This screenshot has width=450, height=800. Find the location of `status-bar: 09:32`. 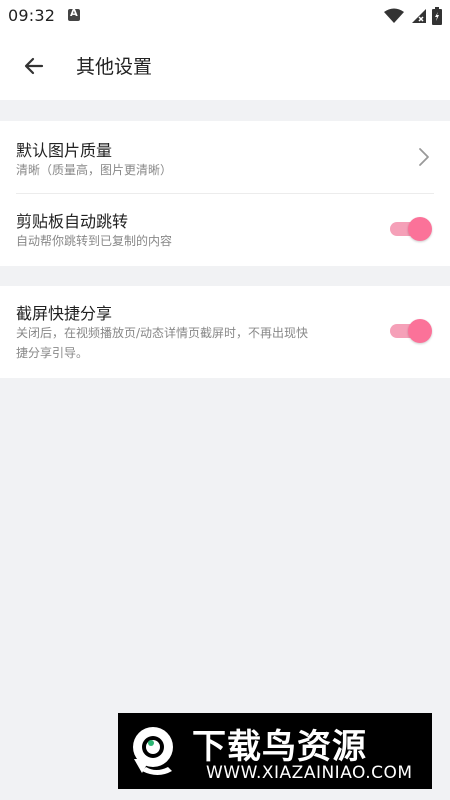

status-bar: 09:32 is located at coordinates (225, 16).